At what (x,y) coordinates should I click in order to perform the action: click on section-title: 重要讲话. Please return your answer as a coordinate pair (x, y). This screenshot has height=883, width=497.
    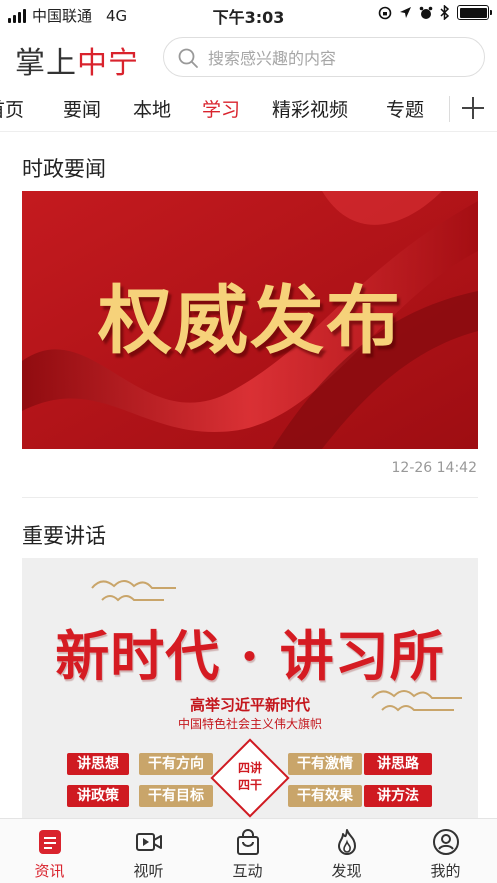
    Looking at the image, I should click on (64, 536).